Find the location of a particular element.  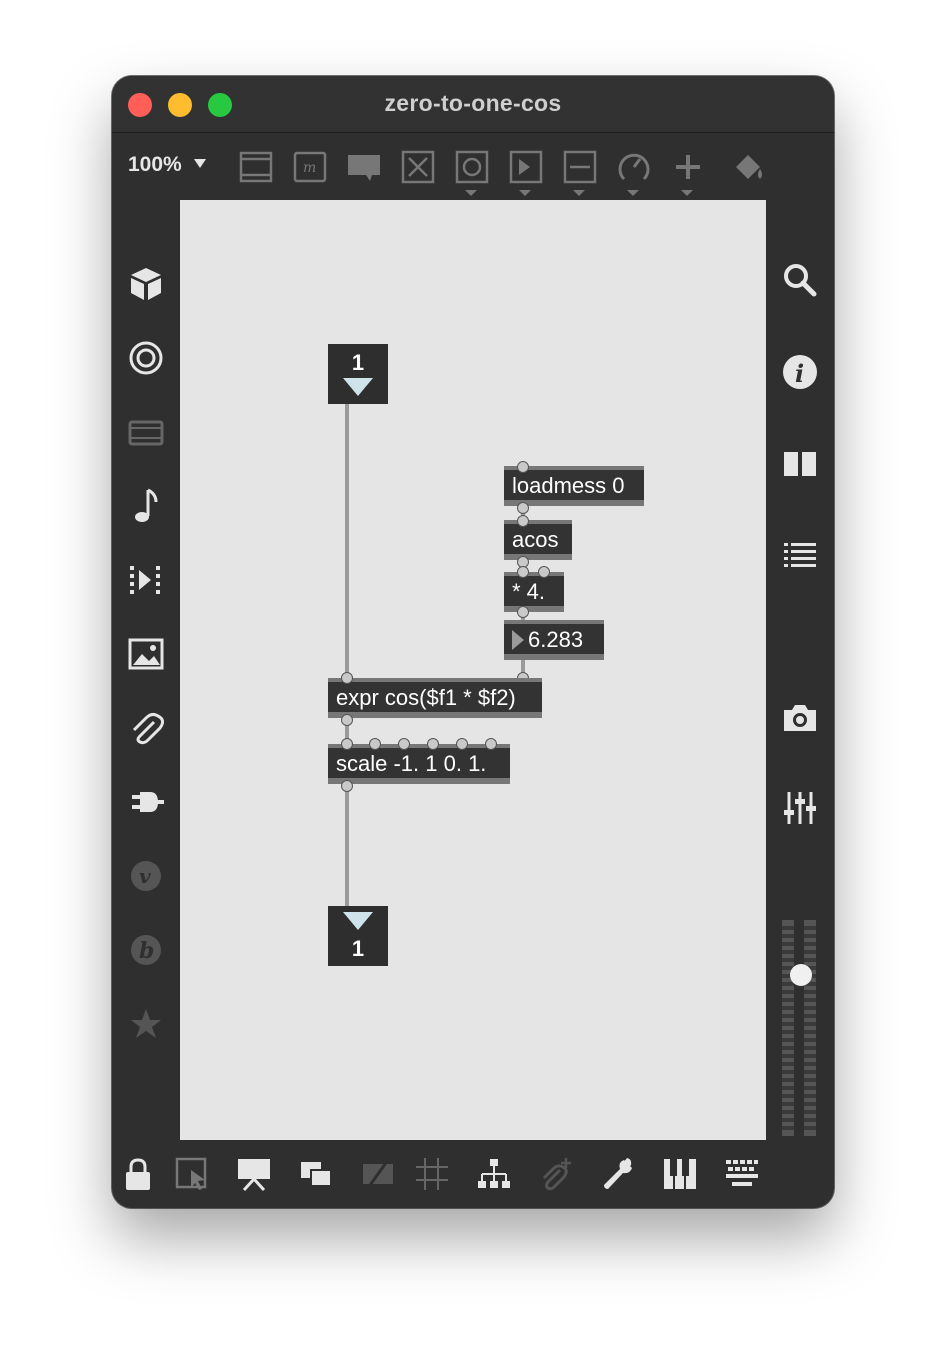

new-button-toggle-icon is located at coordinates (418, 167).